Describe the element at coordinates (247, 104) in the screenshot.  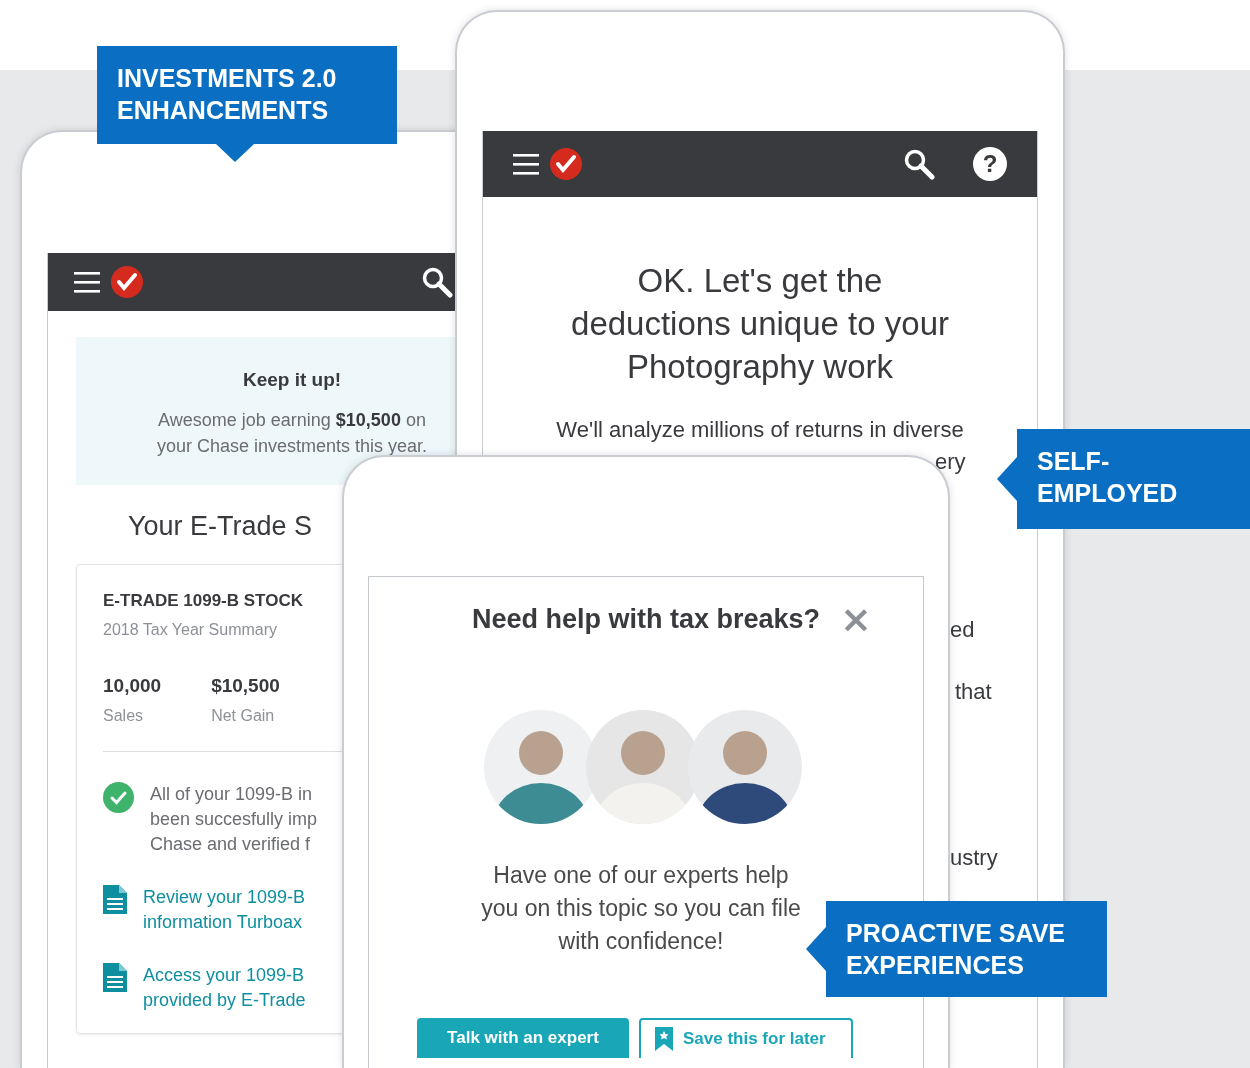
I see `callout-label: INVESTMENTS 2.0 ENHANCEMENTS` at that location.